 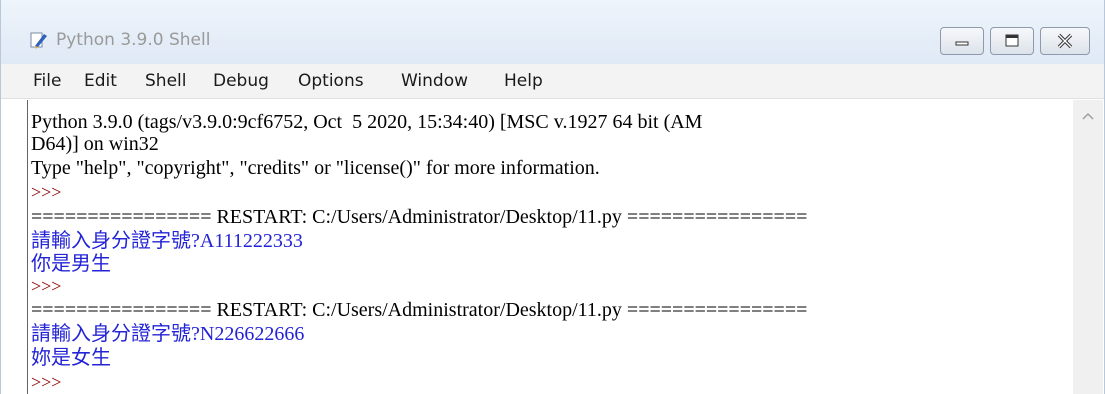 I want to click on menu-options: Options, so click(x=331, y=81).